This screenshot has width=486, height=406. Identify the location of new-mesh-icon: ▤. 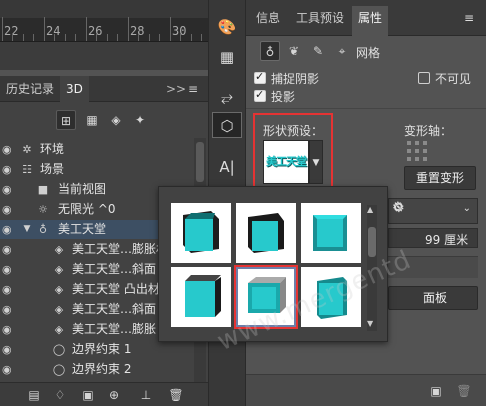
(34, 395).